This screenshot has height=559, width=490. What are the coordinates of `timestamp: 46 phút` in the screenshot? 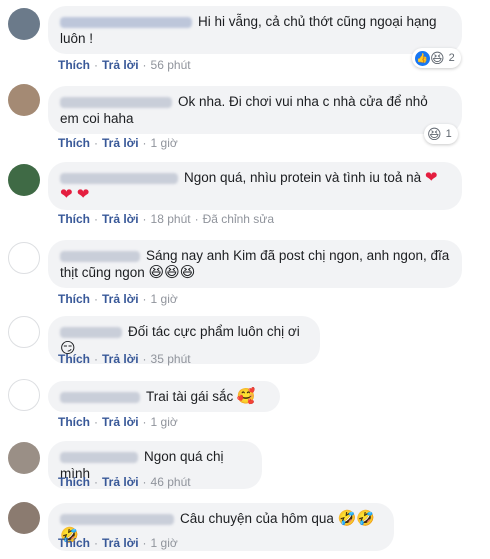 It's located at (171, 482).